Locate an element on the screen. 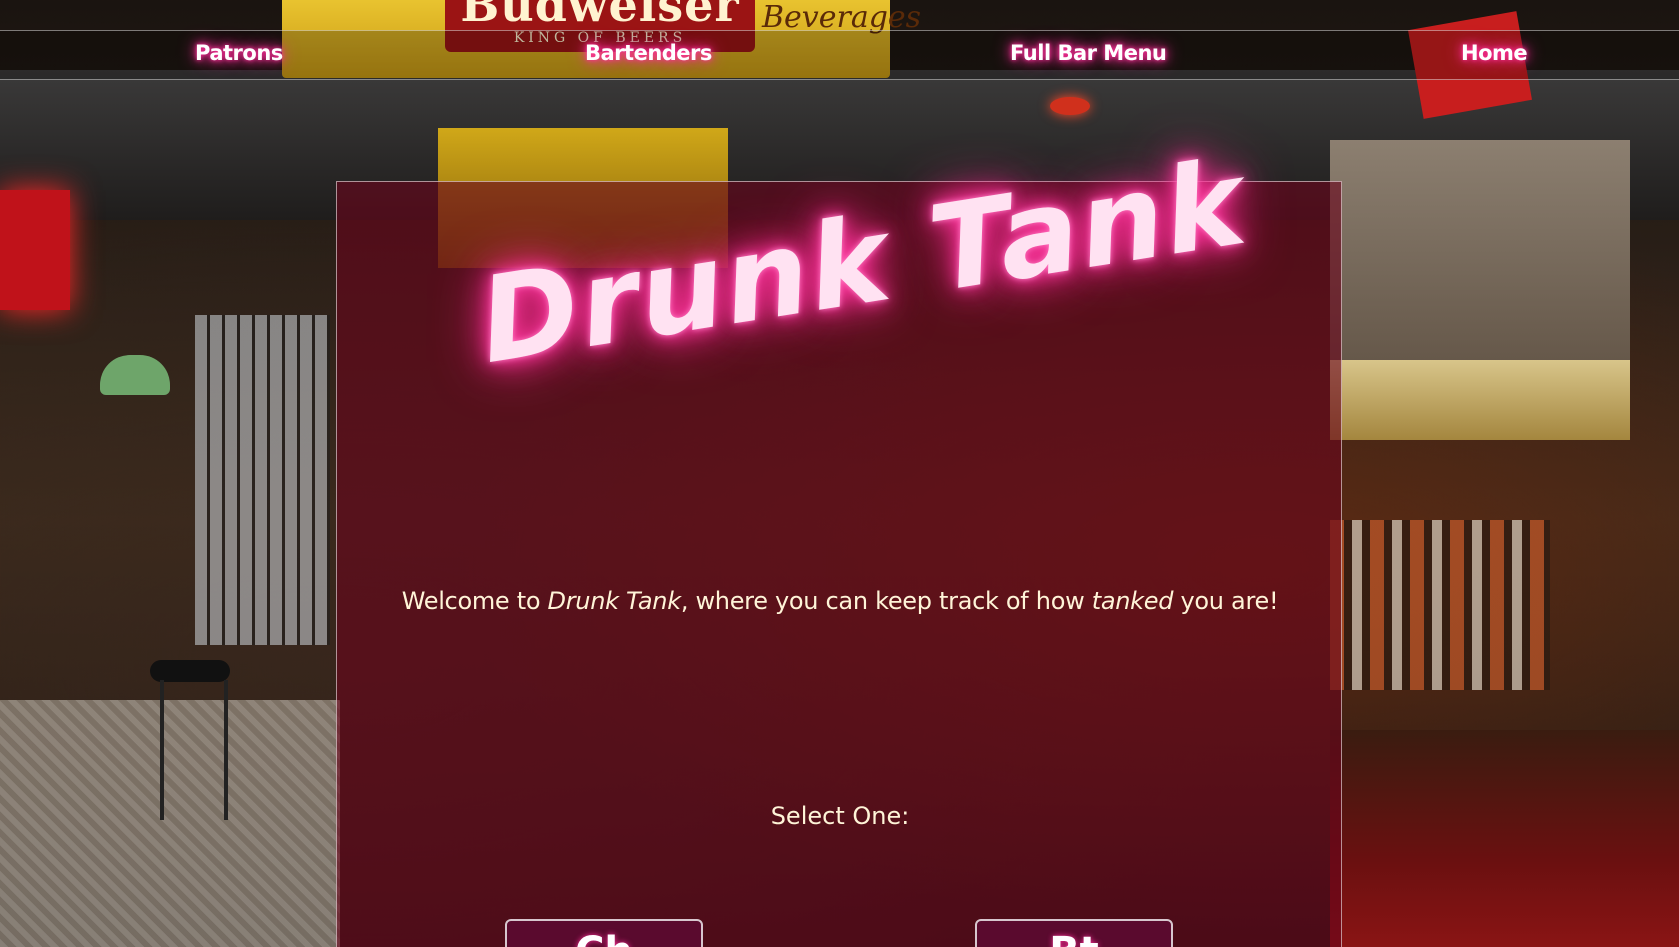 This screenshot has height=947, width=1679. welcome-emphasis: tanked is located at coordinates (1132, 601).